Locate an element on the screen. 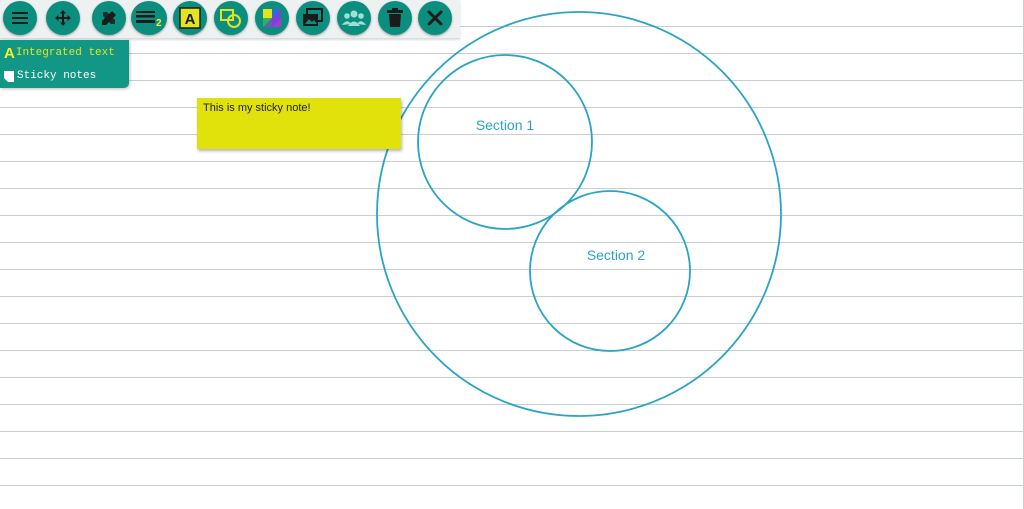 The image size is (1024, 509). color-button is located at coordinates (272, 18).